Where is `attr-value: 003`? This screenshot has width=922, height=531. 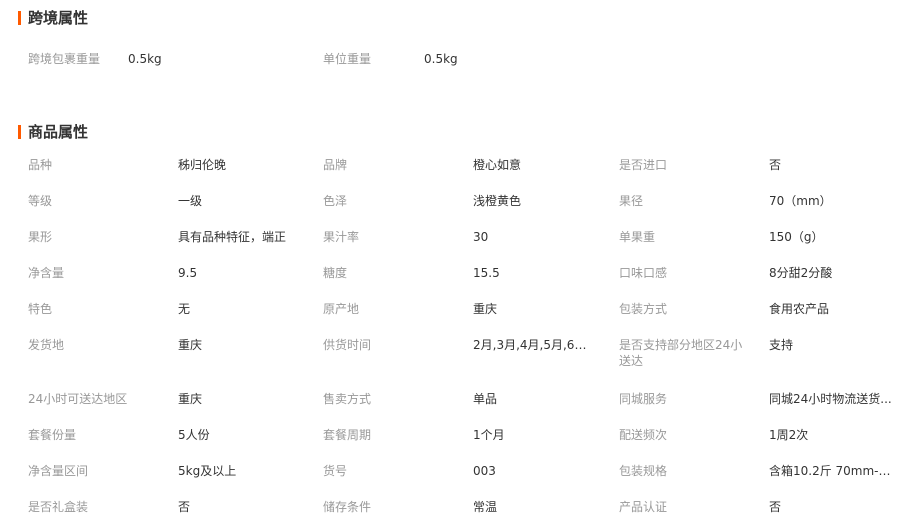
attr-value: 003 is located at coordinates (484, 471).